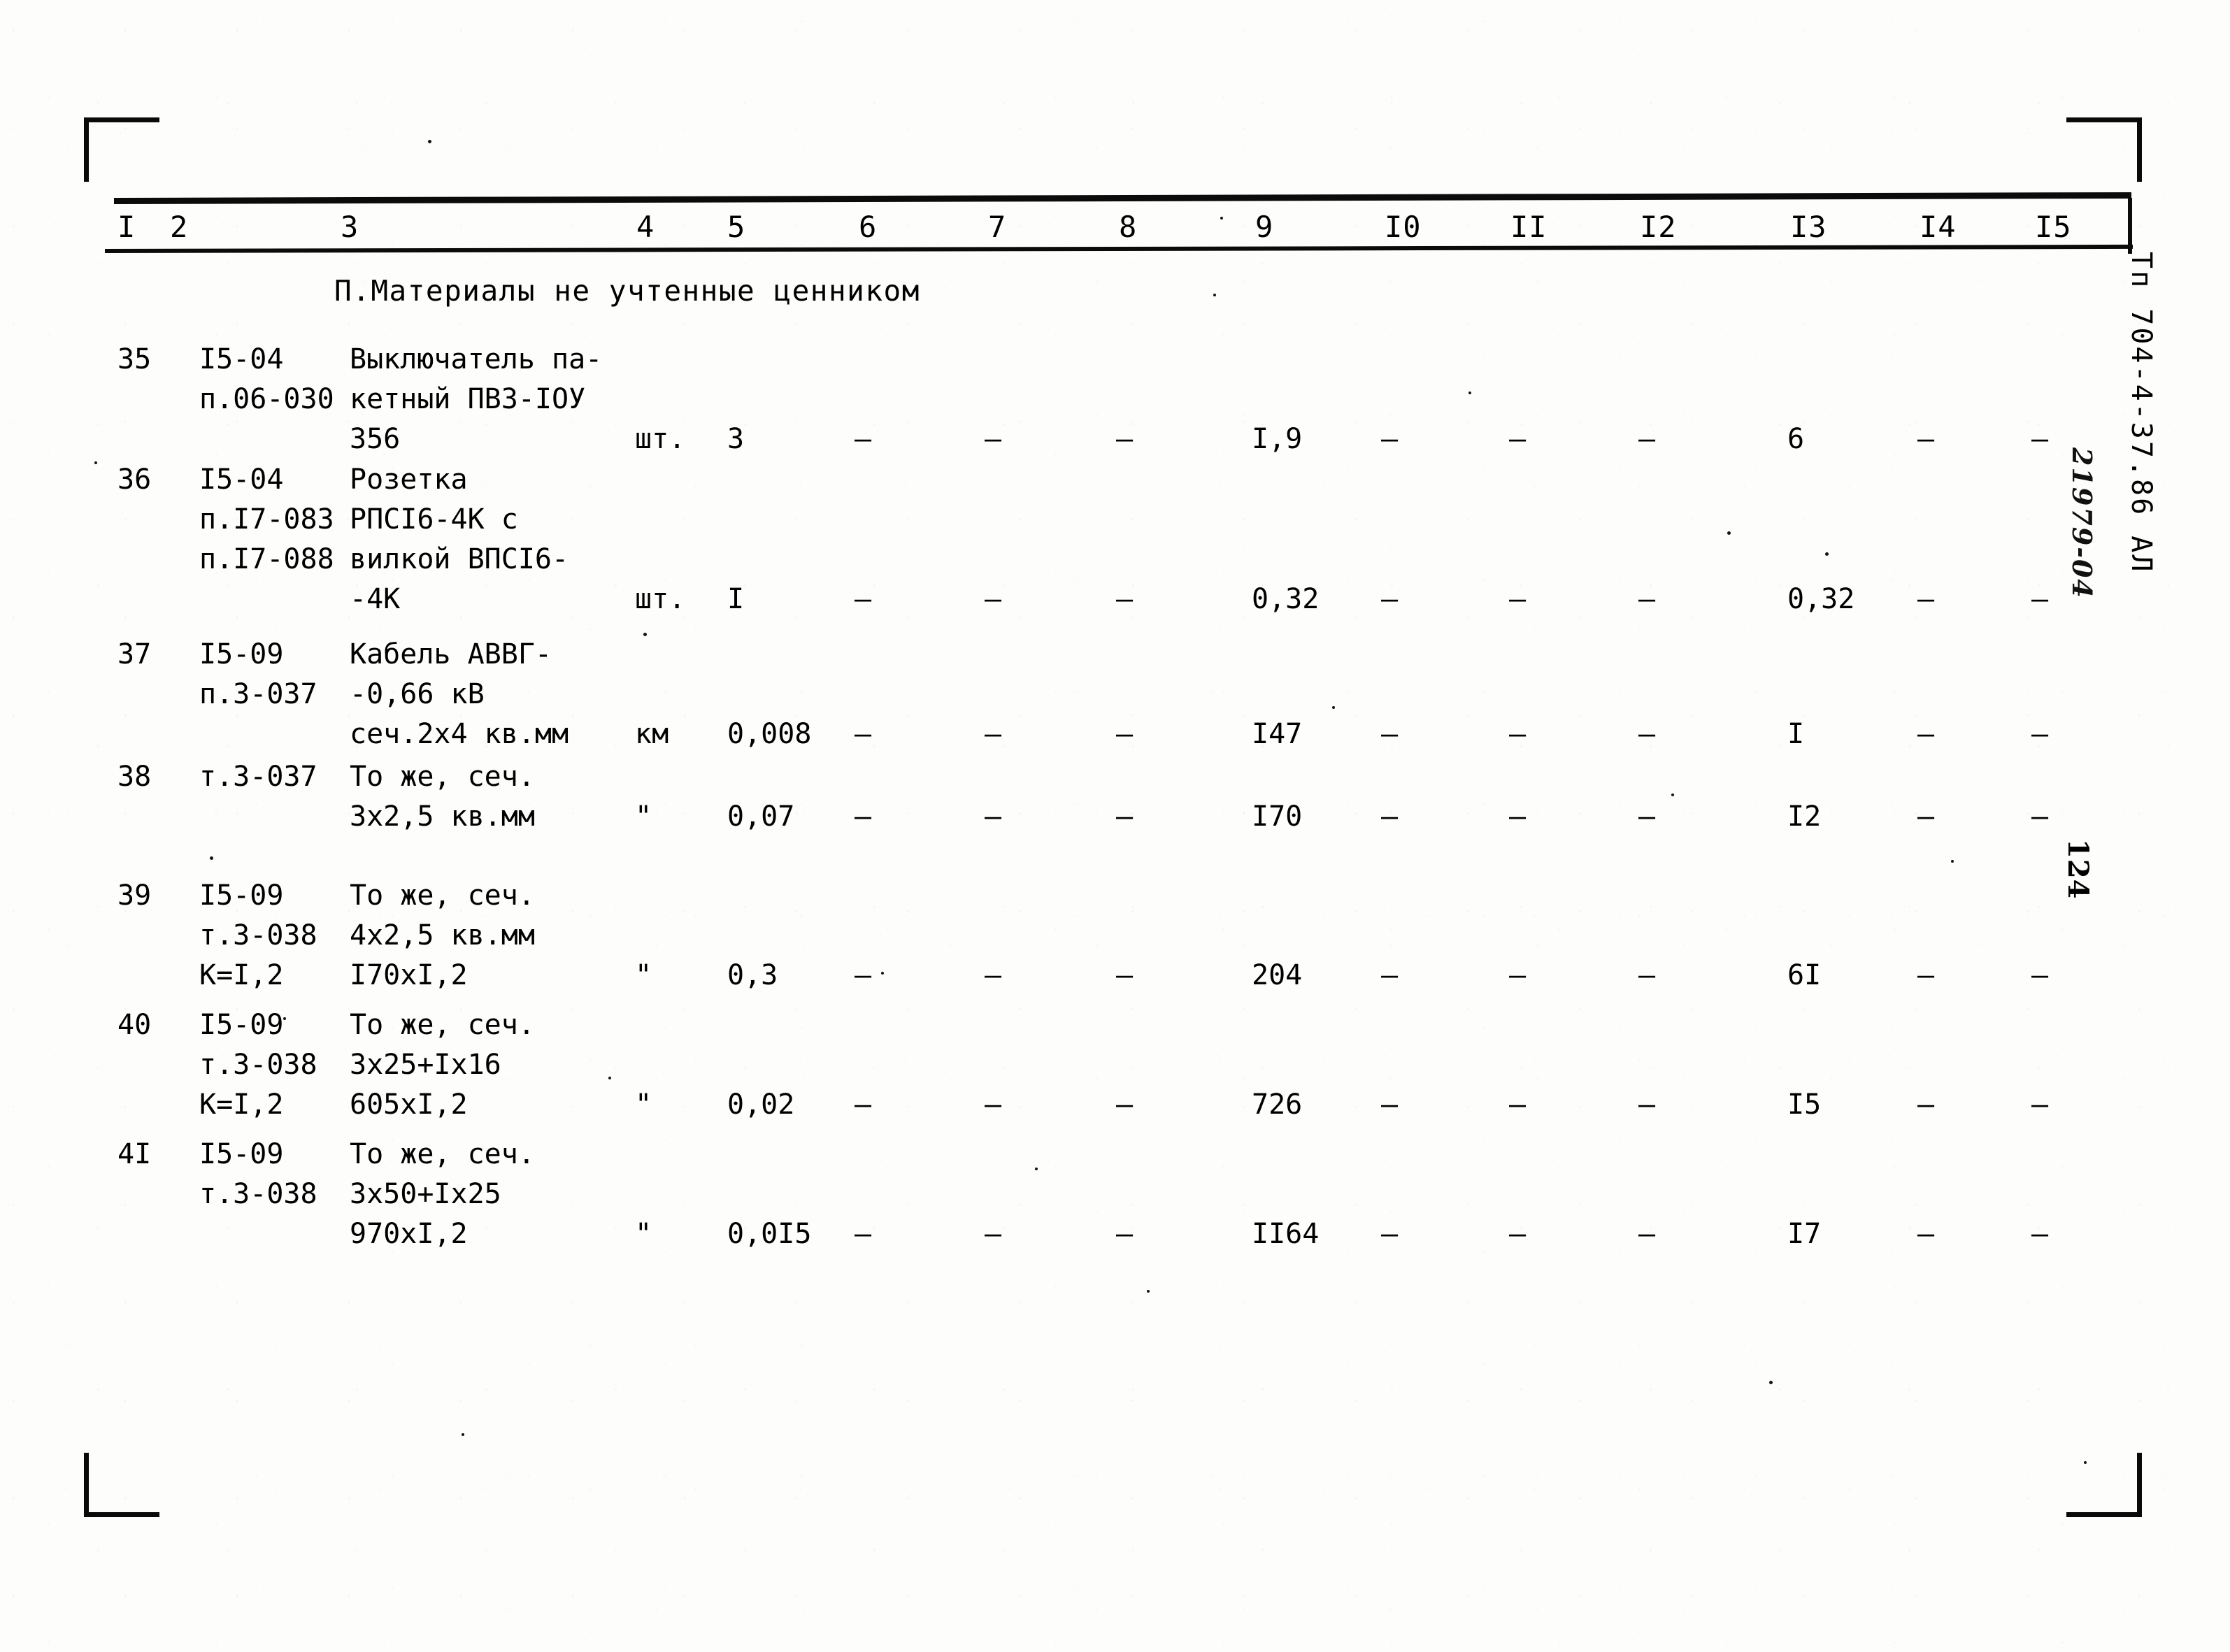 The image size is (2230, 1652). Describe the element at coordinates (1796, 734) in the screenshot. I see `row-value-13: I` at that location.